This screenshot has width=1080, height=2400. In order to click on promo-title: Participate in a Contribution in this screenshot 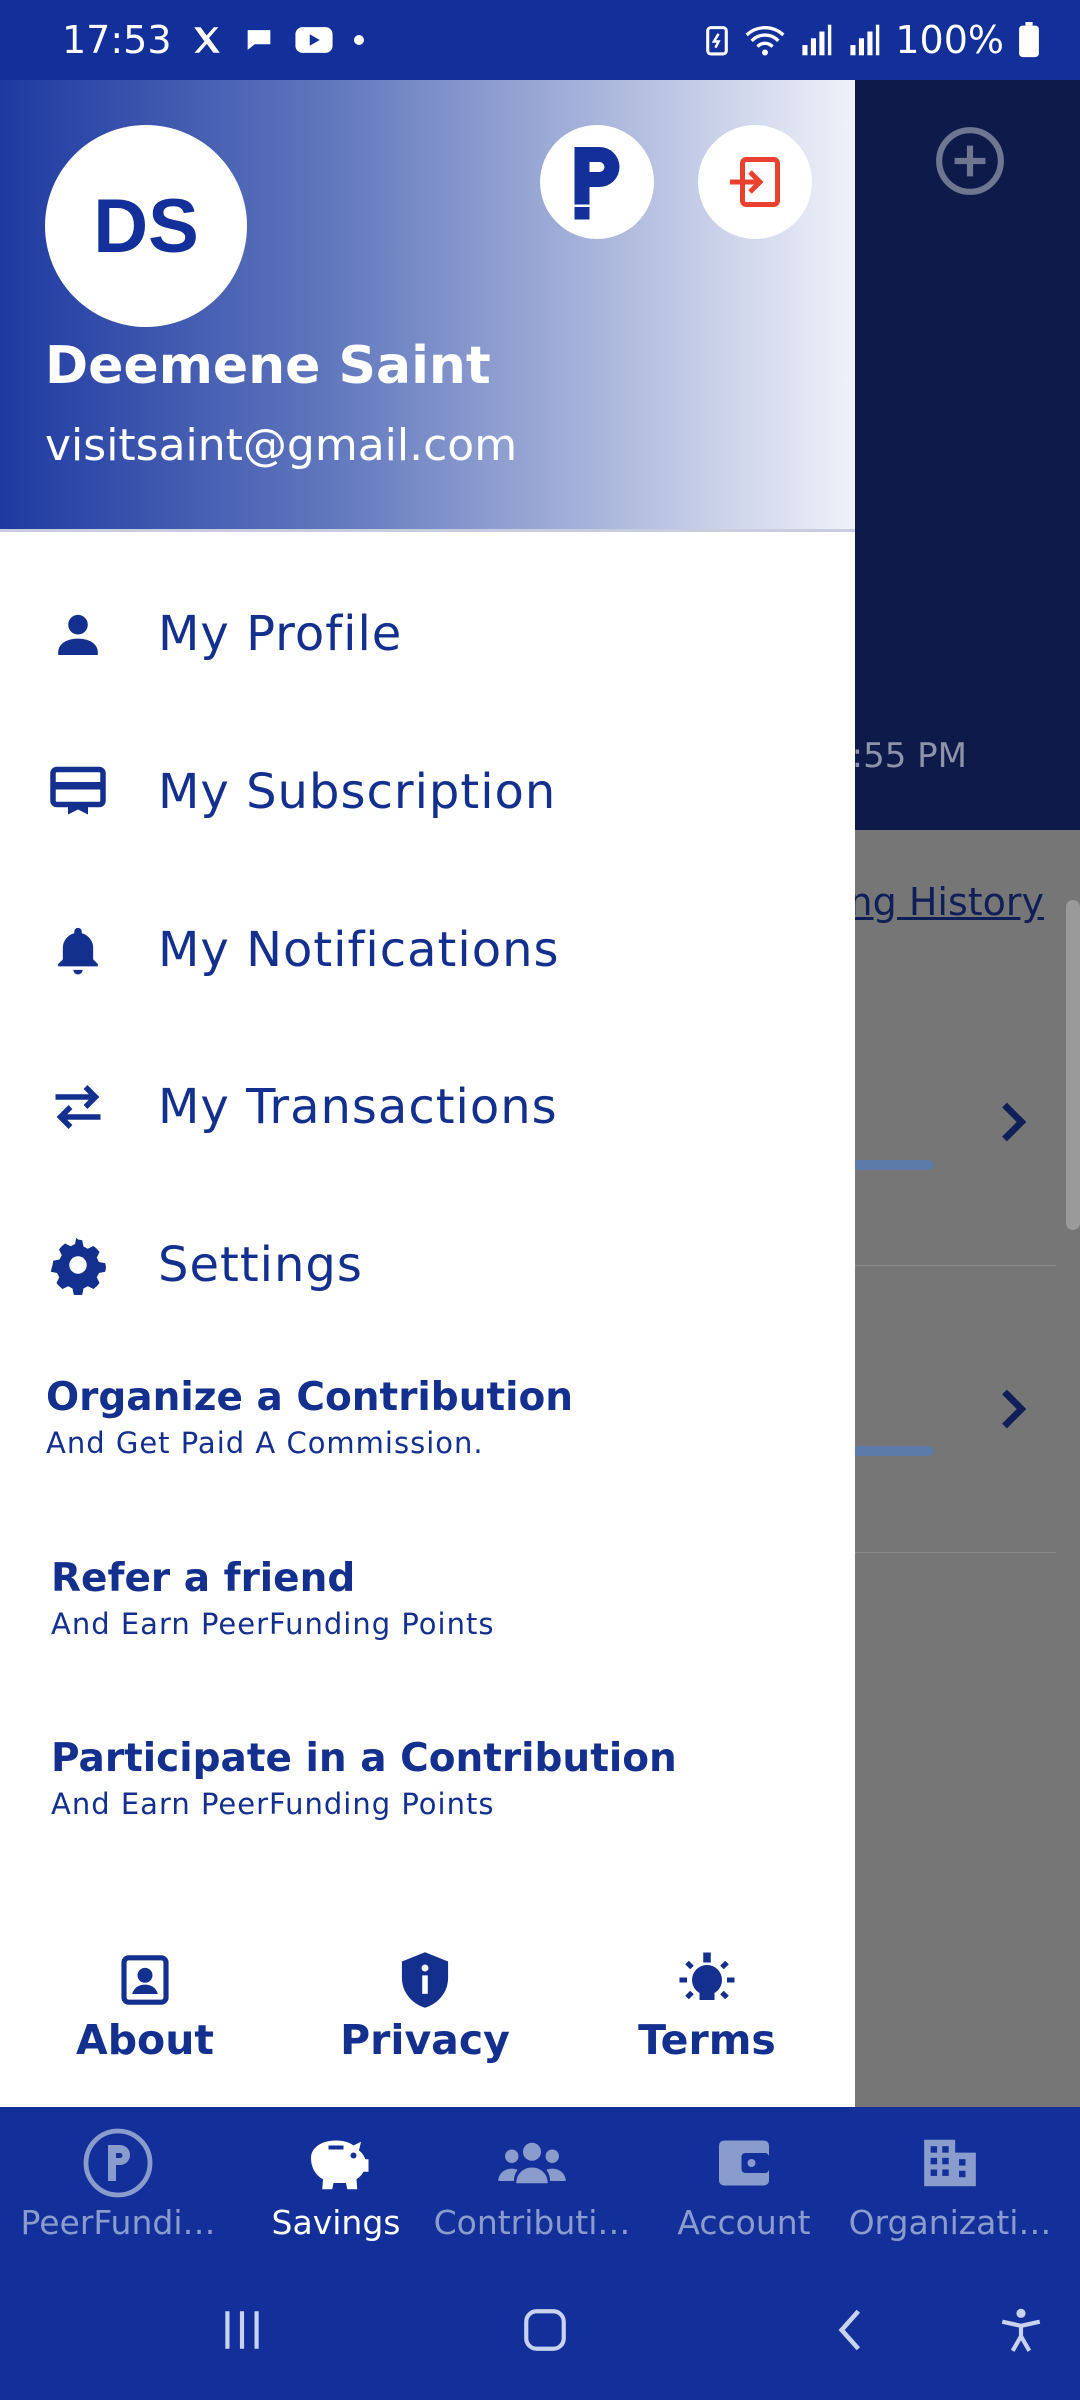, I will do `click(364, 1758)`.